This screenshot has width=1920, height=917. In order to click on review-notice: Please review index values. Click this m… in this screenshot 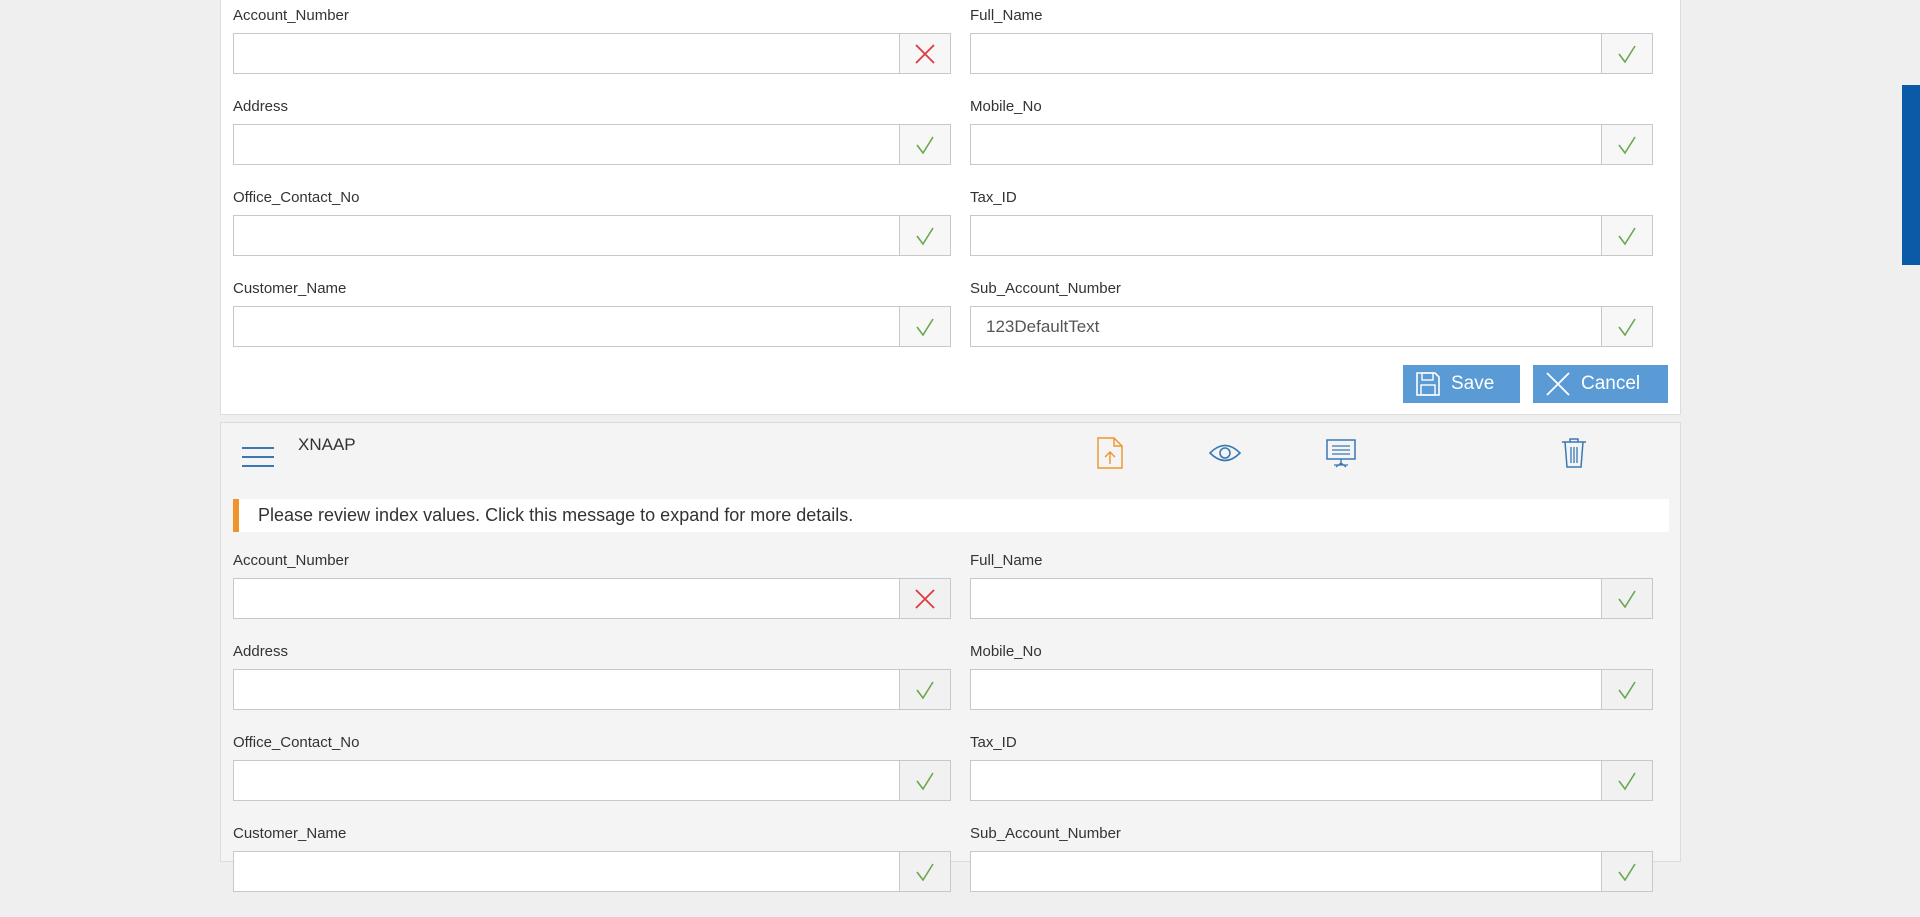, I will do `click(951, 515)`.